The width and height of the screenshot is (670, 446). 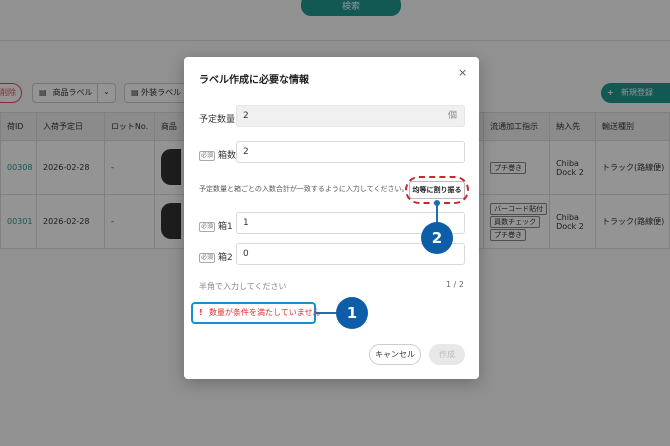 What do you see at coordinates (201, 312) in the screenshot?
I see `error-icon: !` at bounding box center [201, 312].